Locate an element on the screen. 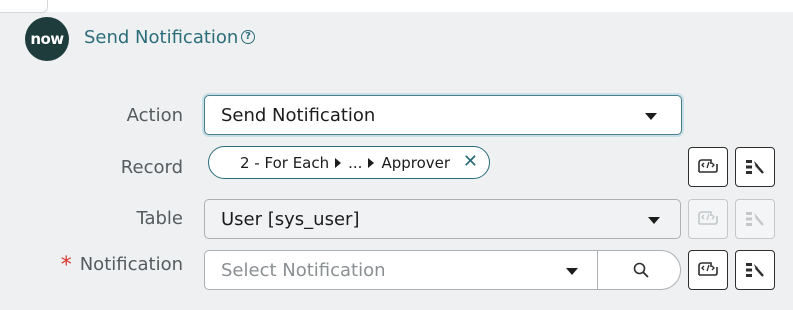  table-script-button is located at coordinates (708, 219).